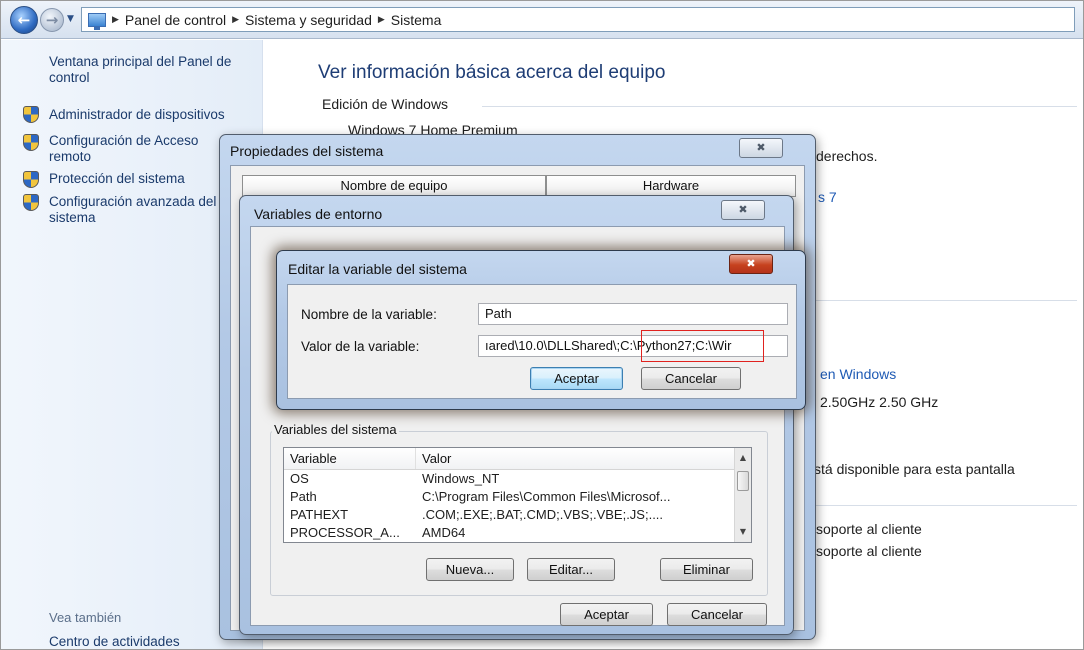 The image size is (1084, 650). I want to click on page-title: Ver información básica acerca del equipo, so click(492, 72).